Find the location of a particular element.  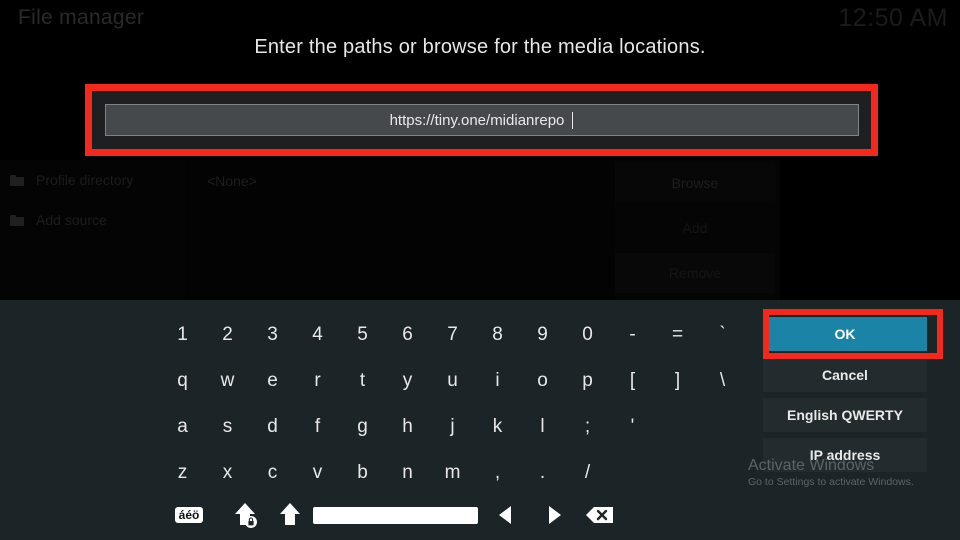

input-container: https://tiny.one/midianrepo is located at coordinates (481, 120).